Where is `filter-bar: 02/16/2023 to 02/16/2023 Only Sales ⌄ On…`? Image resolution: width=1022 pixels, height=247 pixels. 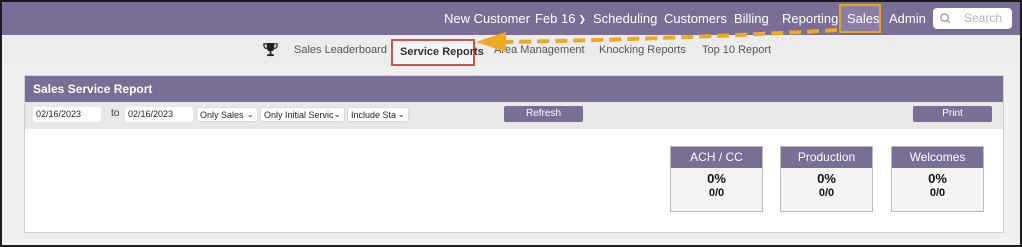 filter-bar: 02/16/2023 to 02/16/2023 Only Sales ⌄ On… is located at coordinates (514, 115).